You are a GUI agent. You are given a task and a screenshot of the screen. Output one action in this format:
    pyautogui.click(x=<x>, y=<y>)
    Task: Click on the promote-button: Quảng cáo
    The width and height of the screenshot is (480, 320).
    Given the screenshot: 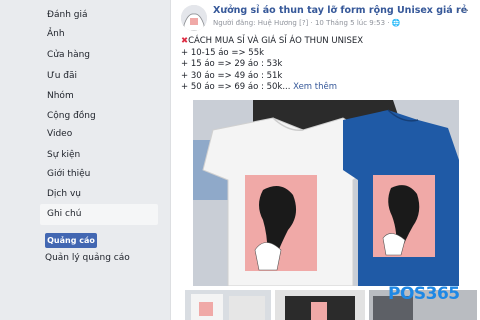 What is the action you would take?
    pyautogui.click(x=71, y=240)
    